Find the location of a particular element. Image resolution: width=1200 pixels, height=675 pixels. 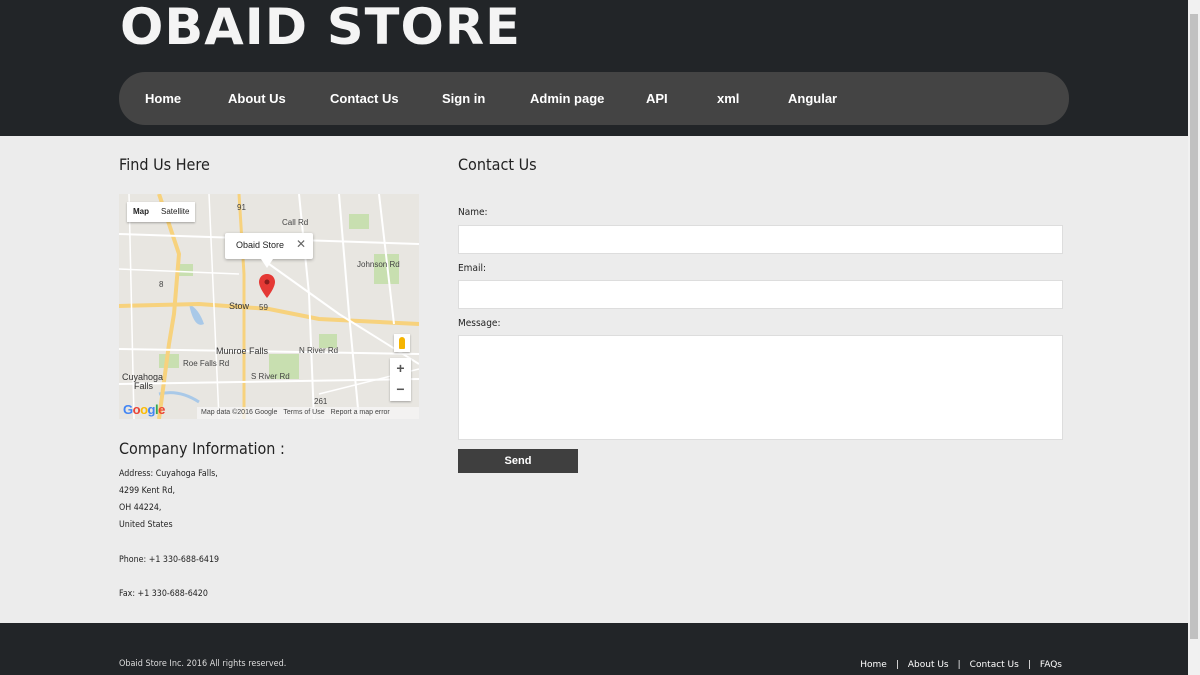

find-us-title: Find Us Here is located at coordinates (164, 164).